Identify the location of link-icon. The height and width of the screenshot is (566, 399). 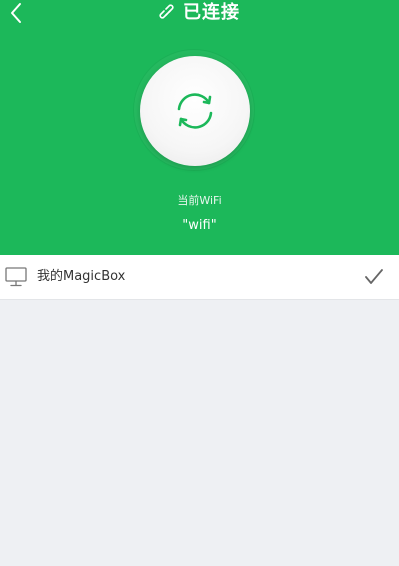
(168, 13).